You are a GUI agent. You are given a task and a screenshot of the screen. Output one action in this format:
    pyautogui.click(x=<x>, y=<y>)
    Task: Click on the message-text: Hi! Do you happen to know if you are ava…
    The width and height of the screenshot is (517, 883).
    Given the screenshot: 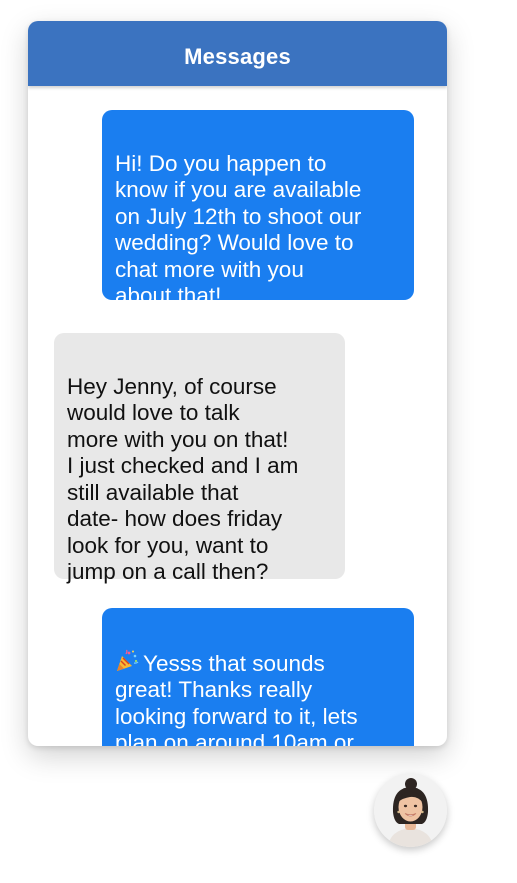 What is the action you would take?
    pyautogui.click(x=238, y=229)
    